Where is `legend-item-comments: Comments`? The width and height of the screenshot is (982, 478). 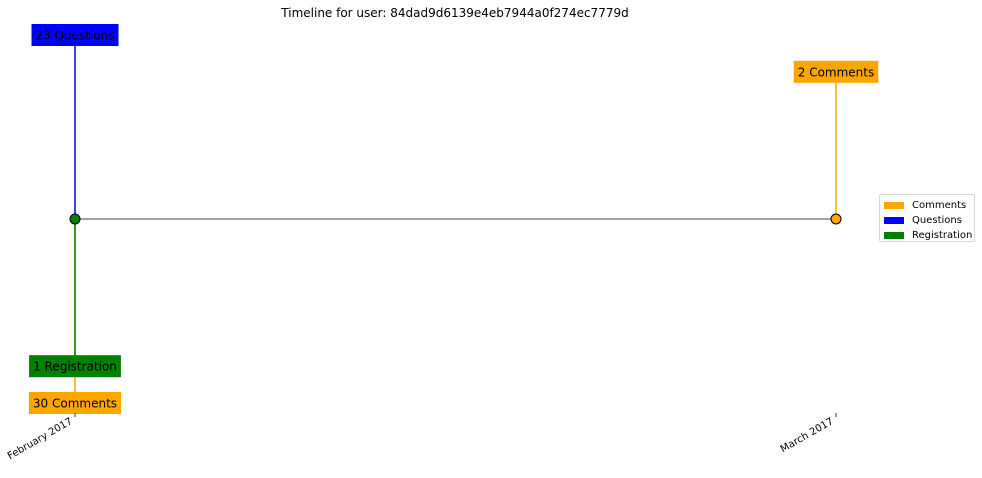
legend-item-comments: Comments is located at coordinates (929, 205).